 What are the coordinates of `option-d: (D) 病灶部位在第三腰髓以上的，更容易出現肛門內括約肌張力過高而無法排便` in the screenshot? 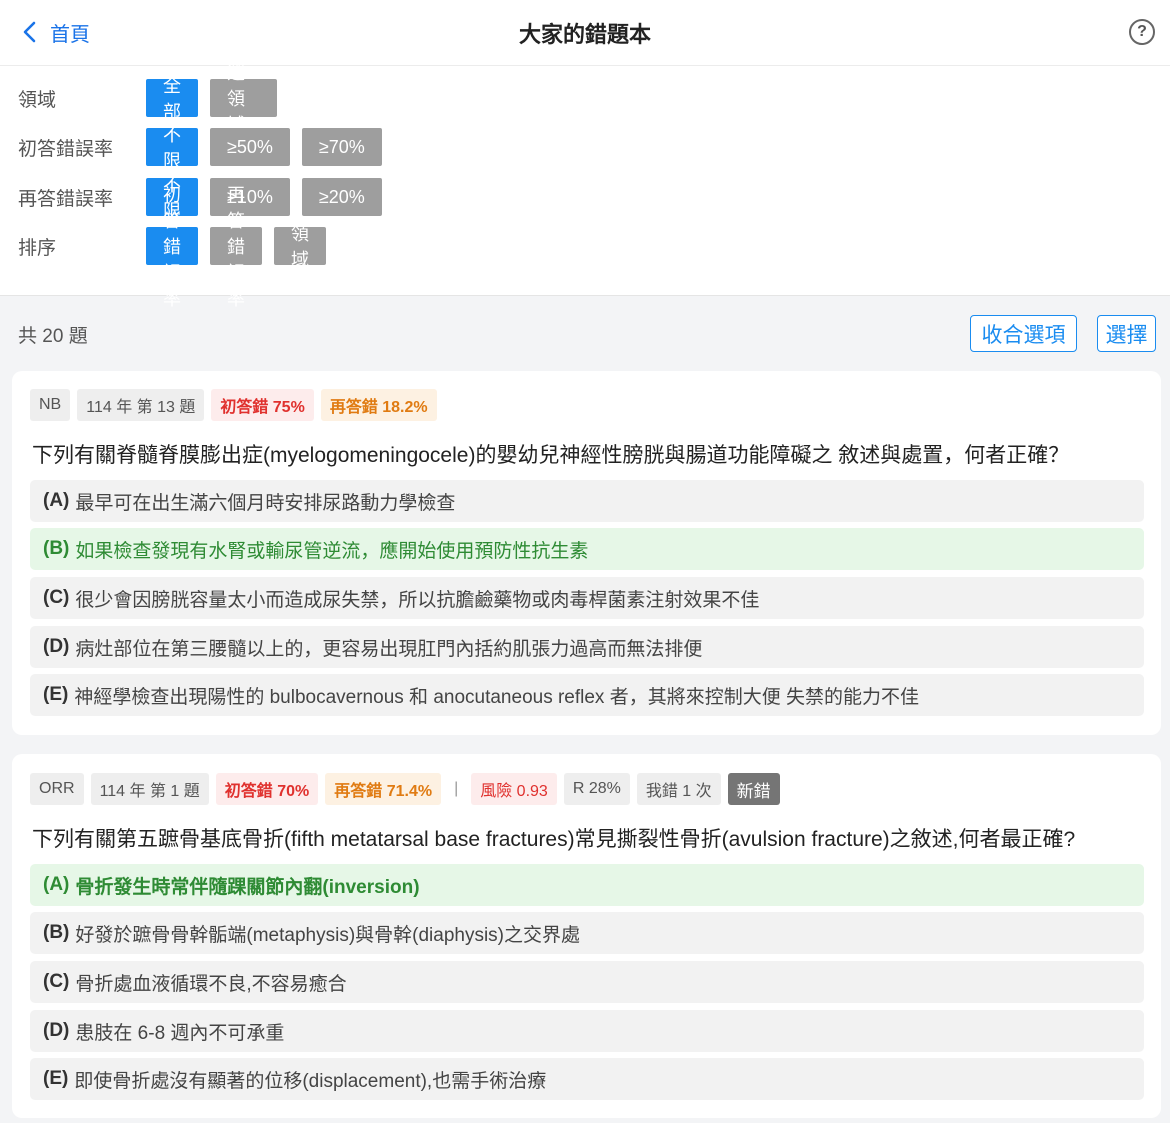 It's located at (587, 647).